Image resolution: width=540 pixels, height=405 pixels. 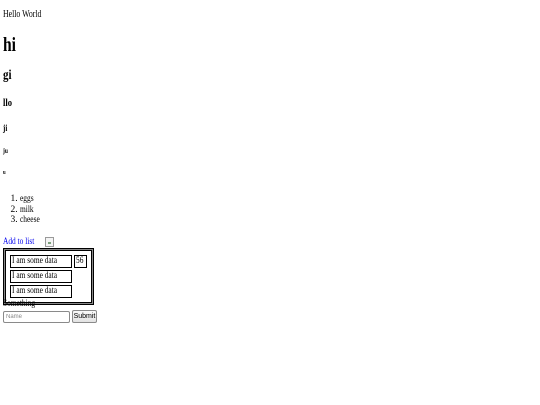 I want to click on submit-button: Submit, so click(x=84, y=316).